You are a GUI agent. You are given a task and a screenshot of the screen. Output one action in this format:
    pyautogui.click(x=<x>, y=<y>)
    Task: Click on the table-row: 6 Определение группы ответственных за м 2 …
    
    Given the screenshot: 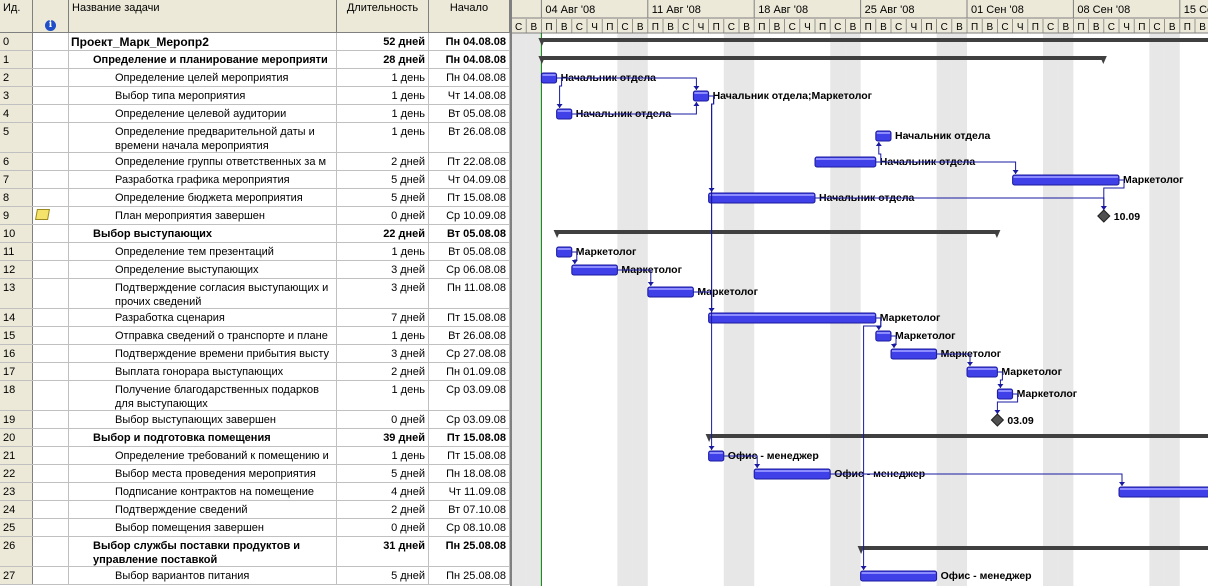 What is the action you would take?
    pyautogui.click(x=255, y=162)
    